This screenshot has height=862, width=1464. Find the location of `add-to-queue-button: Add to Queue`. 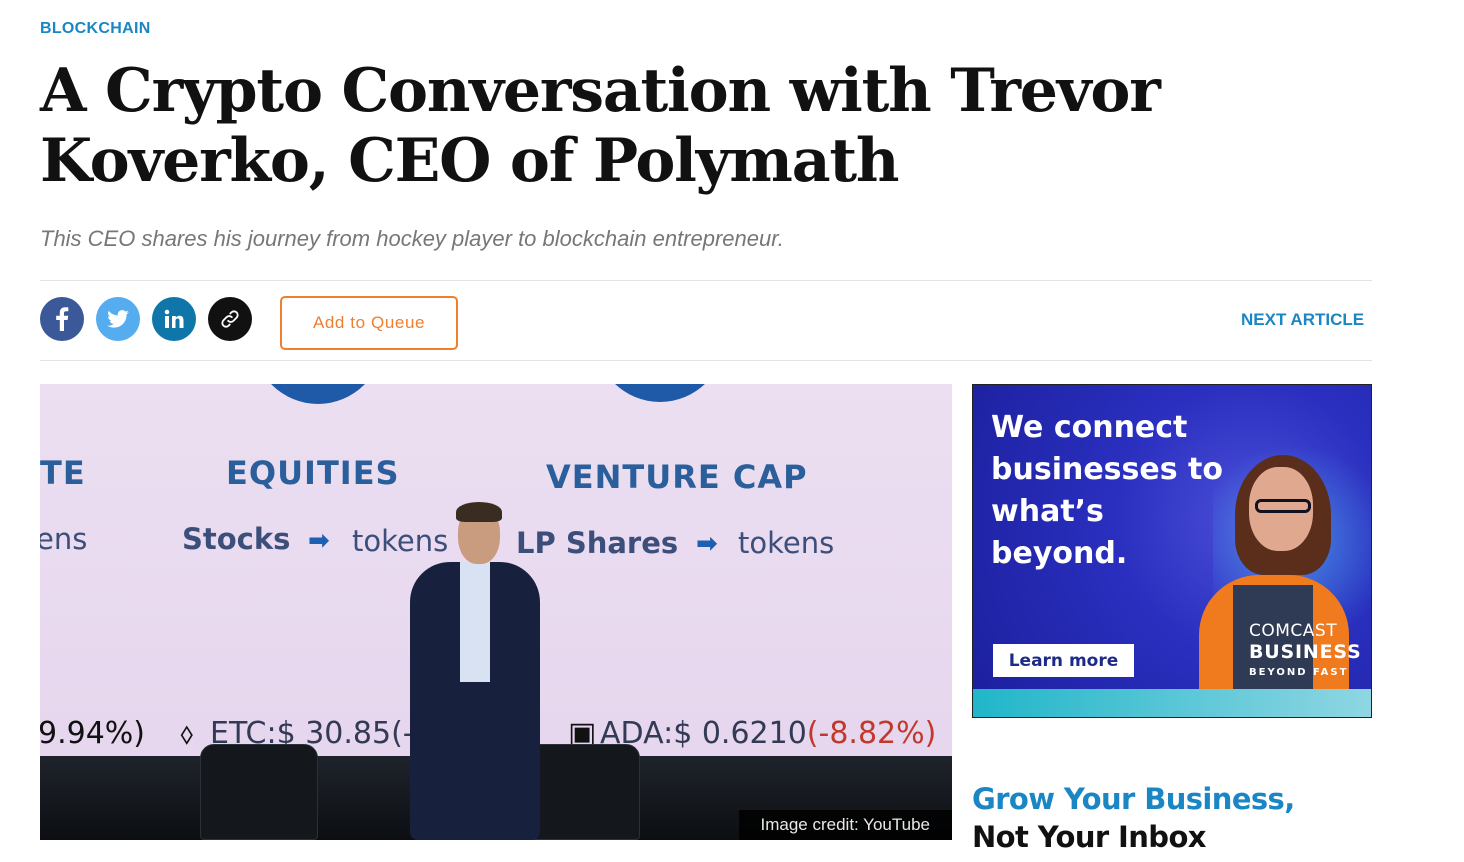

add-to-queue-button: Add to Queue is located at coordinates (369, 323).